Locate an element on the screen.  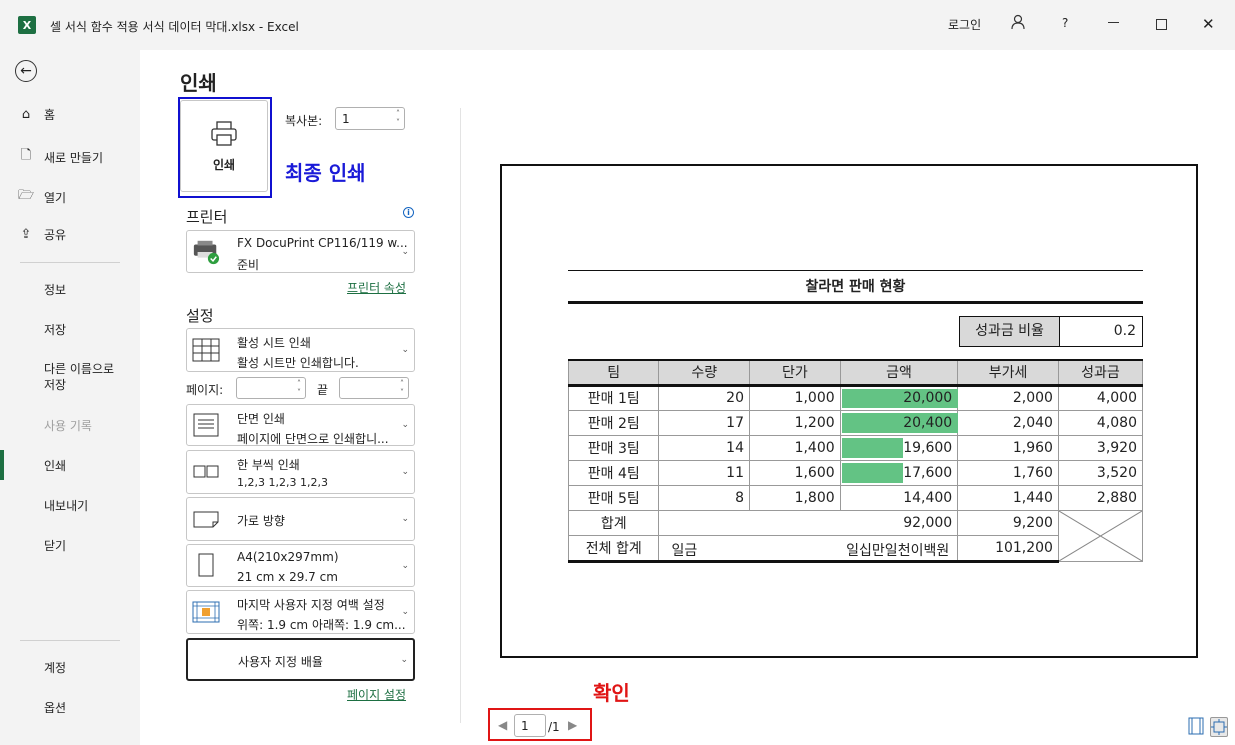
table-row: 판매 2팀 17 1,200 20,400 2,040 4,080 is located at coordinates (855, 422).